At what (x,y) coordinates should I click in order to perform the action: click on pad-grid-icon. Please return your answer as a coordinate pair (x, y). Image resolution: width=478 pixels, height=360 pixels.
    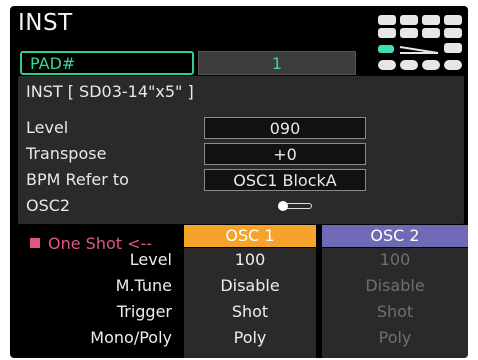
    Looking at the image, I should click on (420, 44).